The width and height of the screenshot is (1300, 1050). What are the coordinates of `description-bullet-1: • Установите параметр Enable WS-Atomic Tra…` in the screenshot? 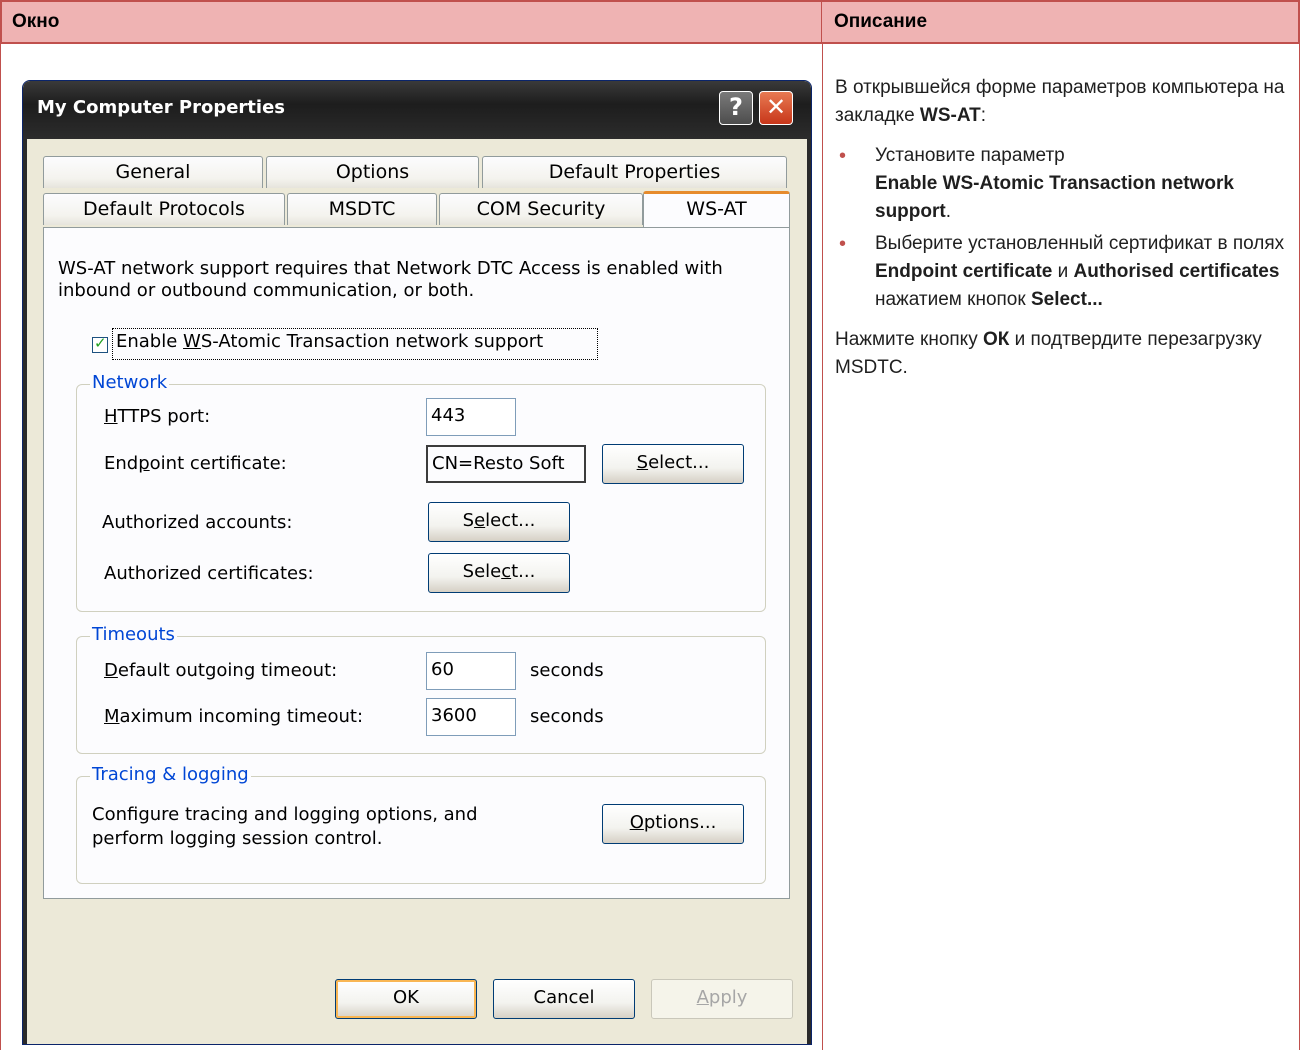 It's located at (1062, 184).